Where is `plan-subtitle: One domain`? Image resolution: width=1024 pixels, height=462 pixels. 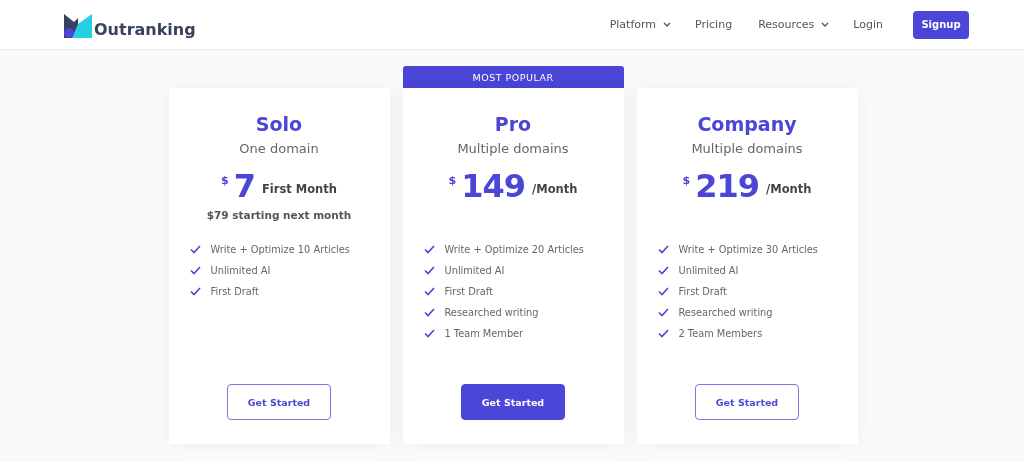 plan-subtitle: One domain is located at coordinates (279, 148).